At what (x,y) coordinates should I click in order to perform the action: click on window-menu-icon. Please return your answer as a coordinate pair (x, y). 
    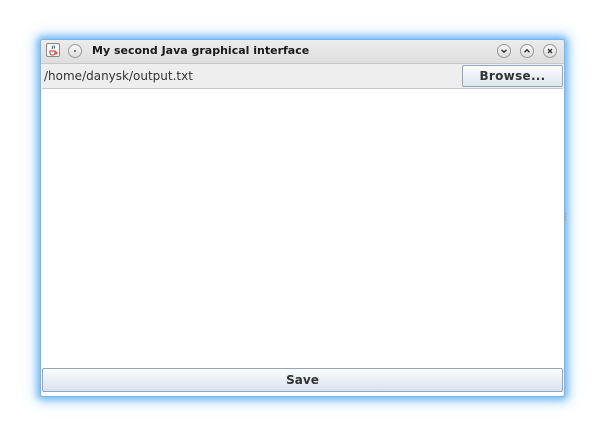
    Looking at the image, I should click on (75, 51).